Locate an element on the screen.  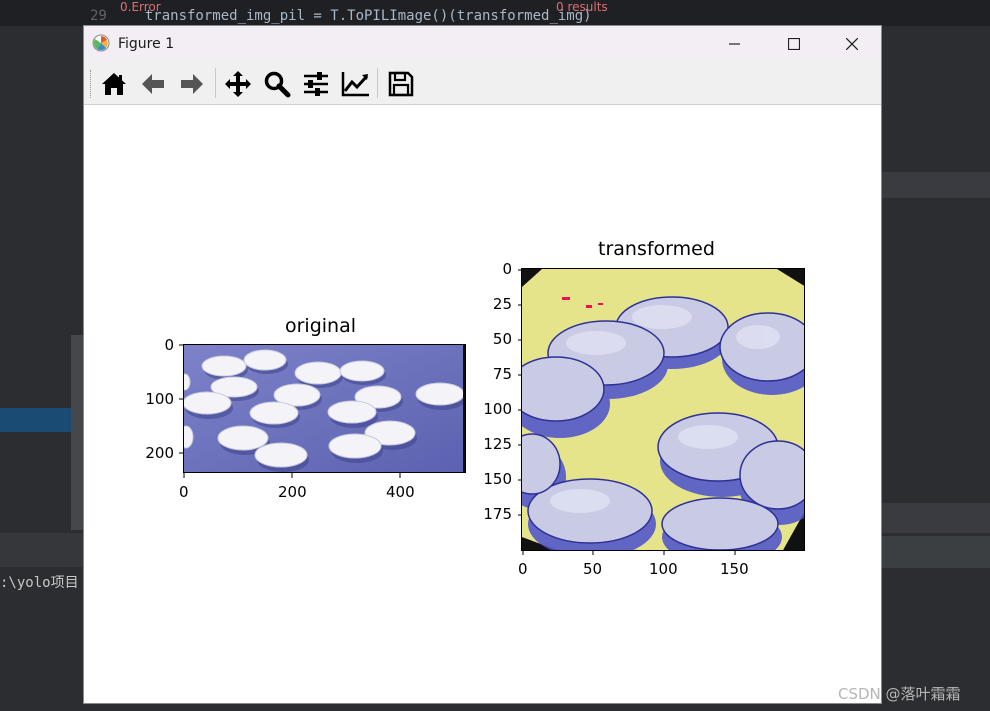
x-tick-label: 150 is located at coordinates (734, 569).